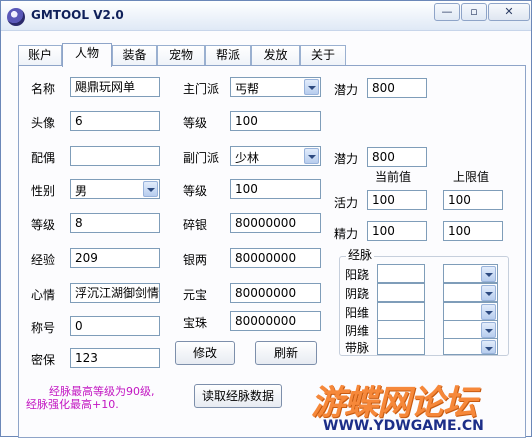 This screenshot has height=438, width=532. Describe the element at coordinates (195, 191) in the screenshot. I see `sub-level-label: 等级` at that location.